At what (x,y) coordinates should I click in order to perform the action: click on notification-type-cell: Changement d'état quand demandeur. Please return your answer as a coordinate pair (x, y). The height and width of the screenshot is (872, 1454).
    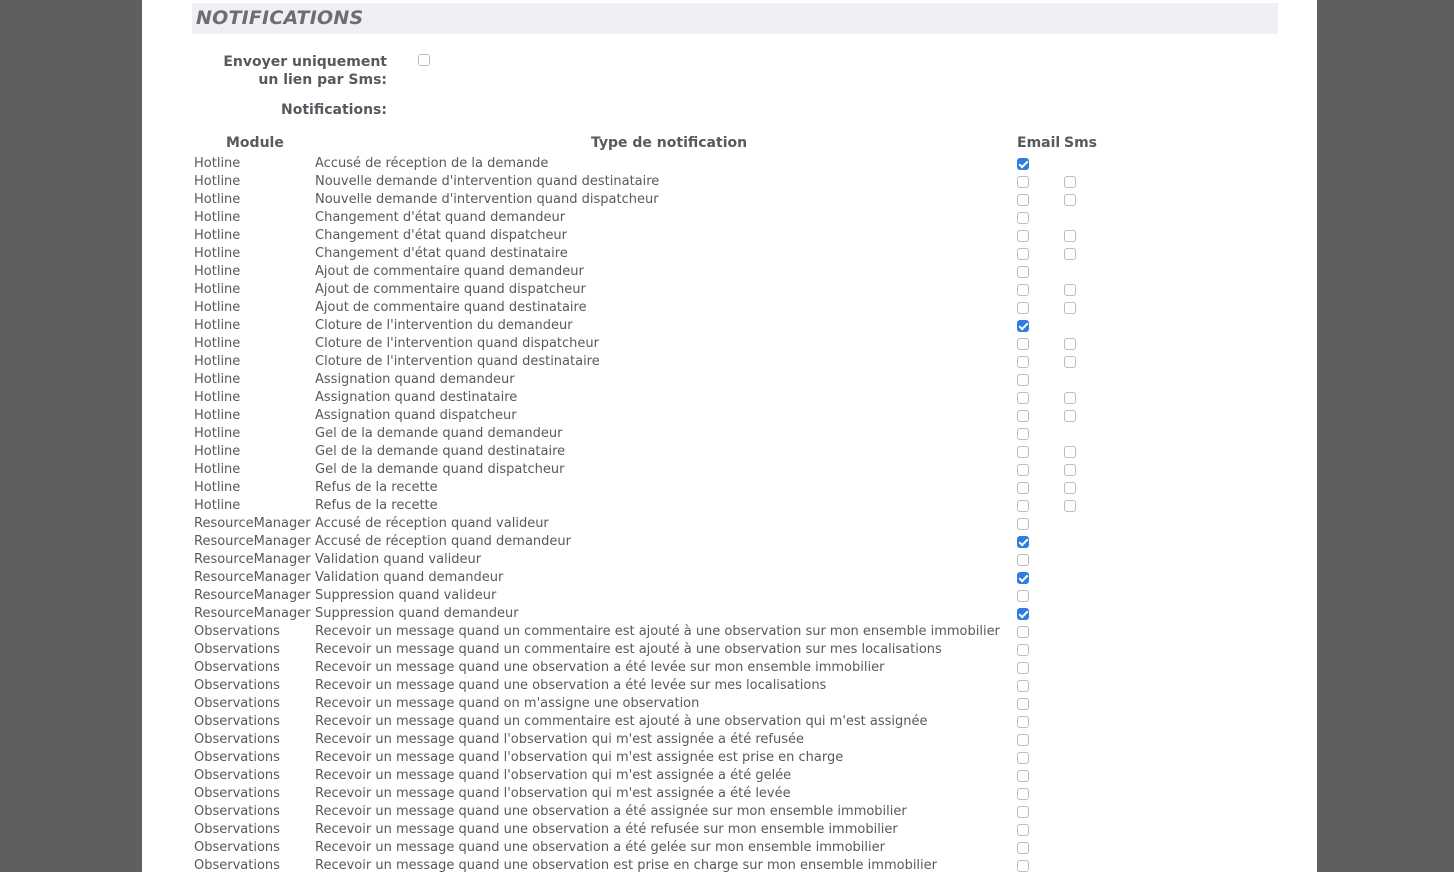
    Looking at the image, I should click on (440, 217).